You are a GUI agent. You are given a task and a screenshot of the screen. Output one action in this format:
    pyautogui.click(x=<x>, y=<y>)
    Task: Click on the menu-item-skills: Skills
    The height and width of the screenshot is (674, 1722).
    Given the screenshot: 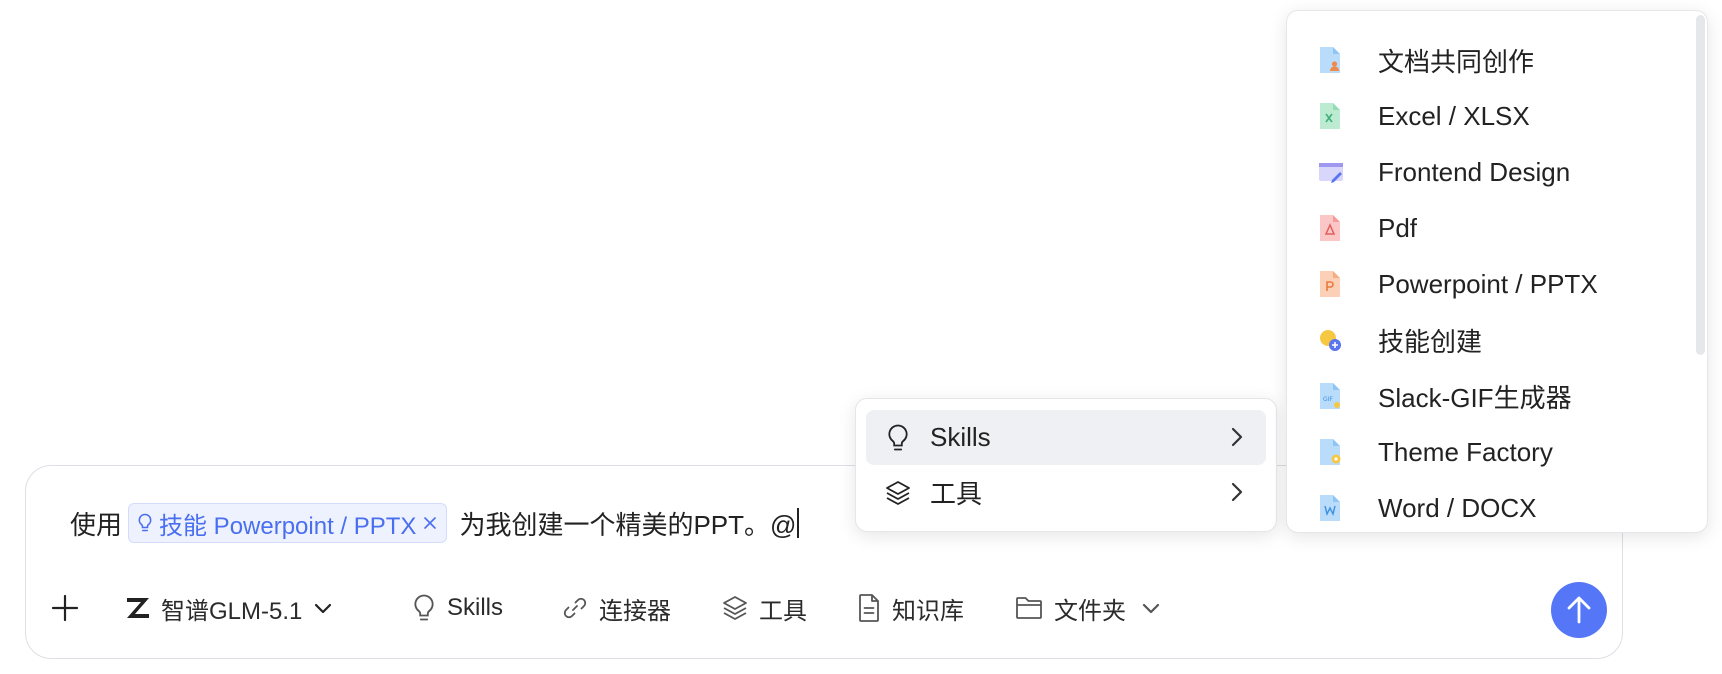 What is the action you would take?
    pyautogui.click(x=1066, y=437)
    